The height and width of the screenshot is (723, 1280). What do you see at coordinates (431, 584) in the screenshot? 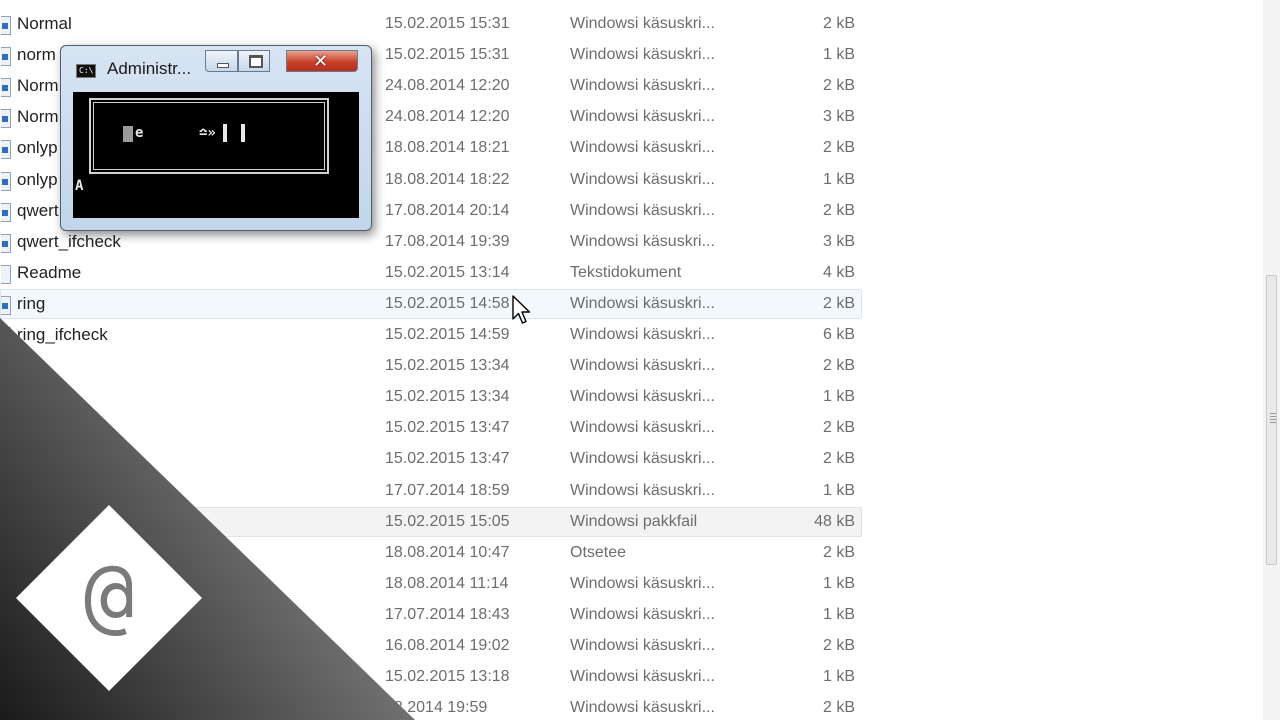
I see `file-row: 18.08.2014 11:14 Windowsi käsuskri... 1 kB` at bounding box center [431, 584].